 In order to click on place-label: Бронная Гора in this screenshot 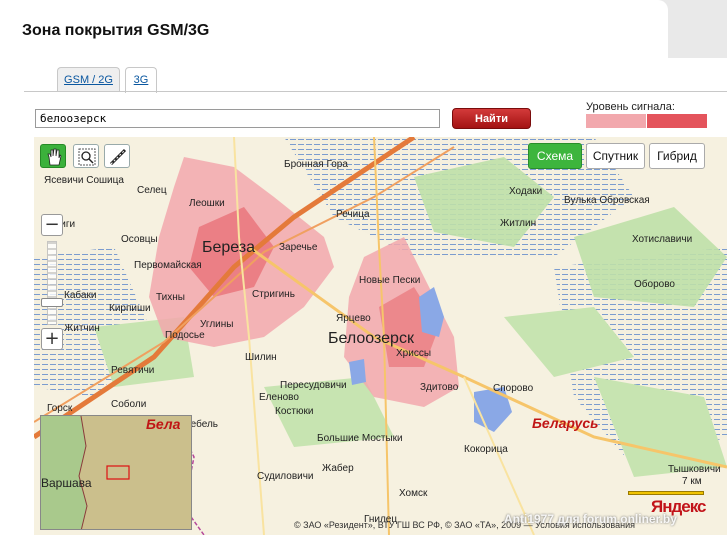, I will do `click(316, 164)`.